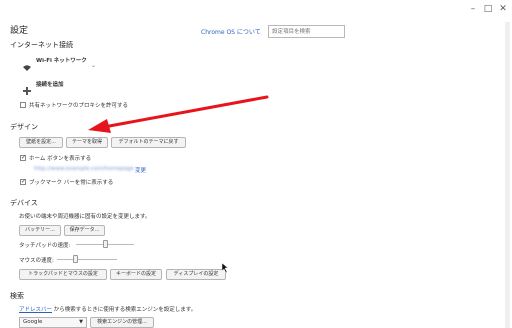 Image resolution: width=512 pixels, height=328 pixels. Describe the element at coordinates (17, 296) in the screenshot. I see `search-section-heading: 検索` at that location.